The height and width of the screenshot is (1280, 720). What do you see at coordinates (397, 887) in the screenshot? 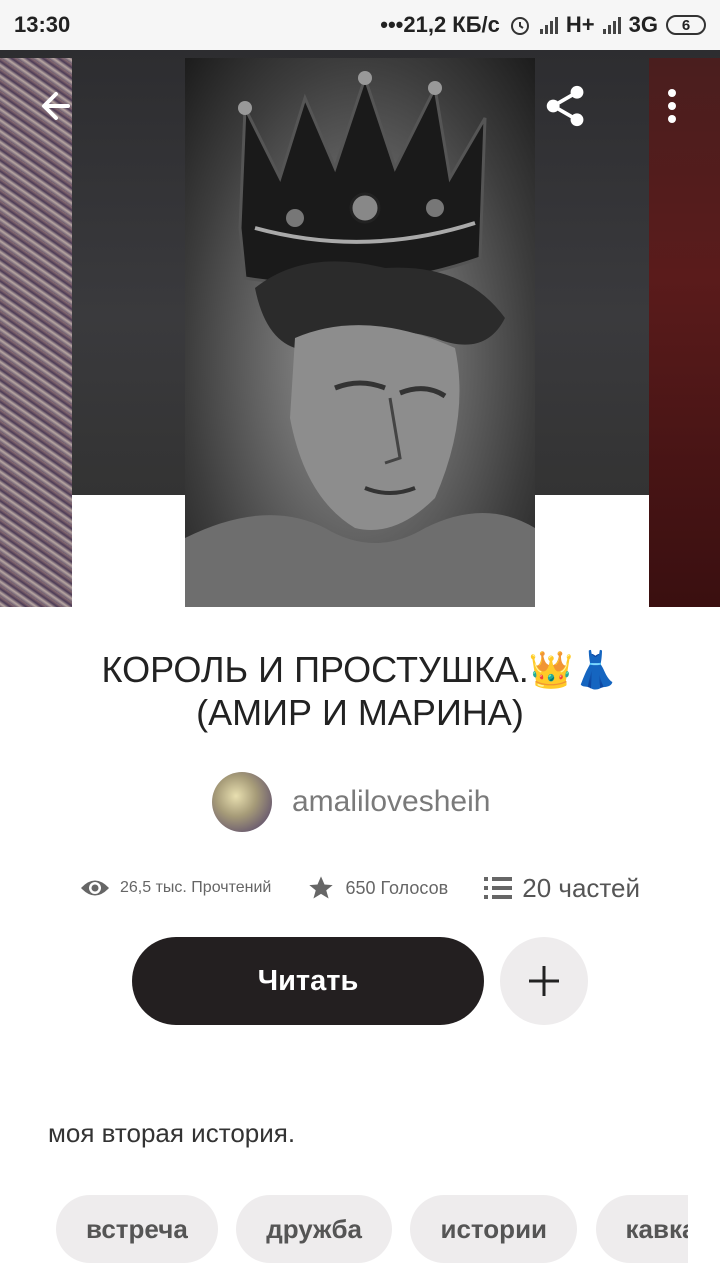
I see `votes-count: 650 Голосов` at bounding box center [397, 887].